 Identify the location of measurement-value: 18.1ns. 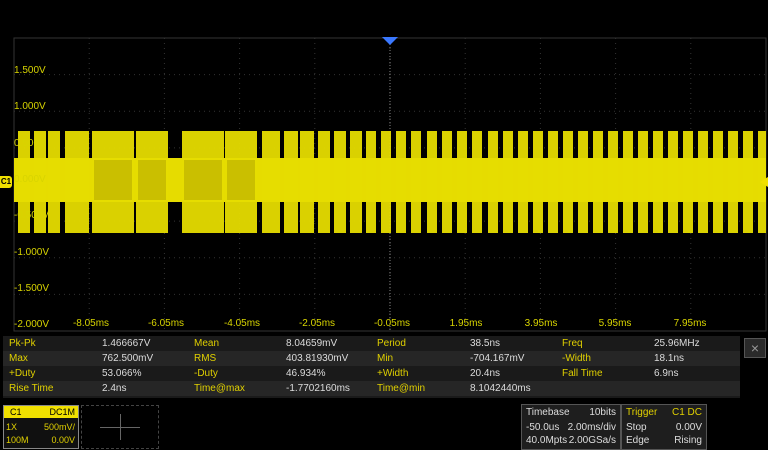
(669, 358).